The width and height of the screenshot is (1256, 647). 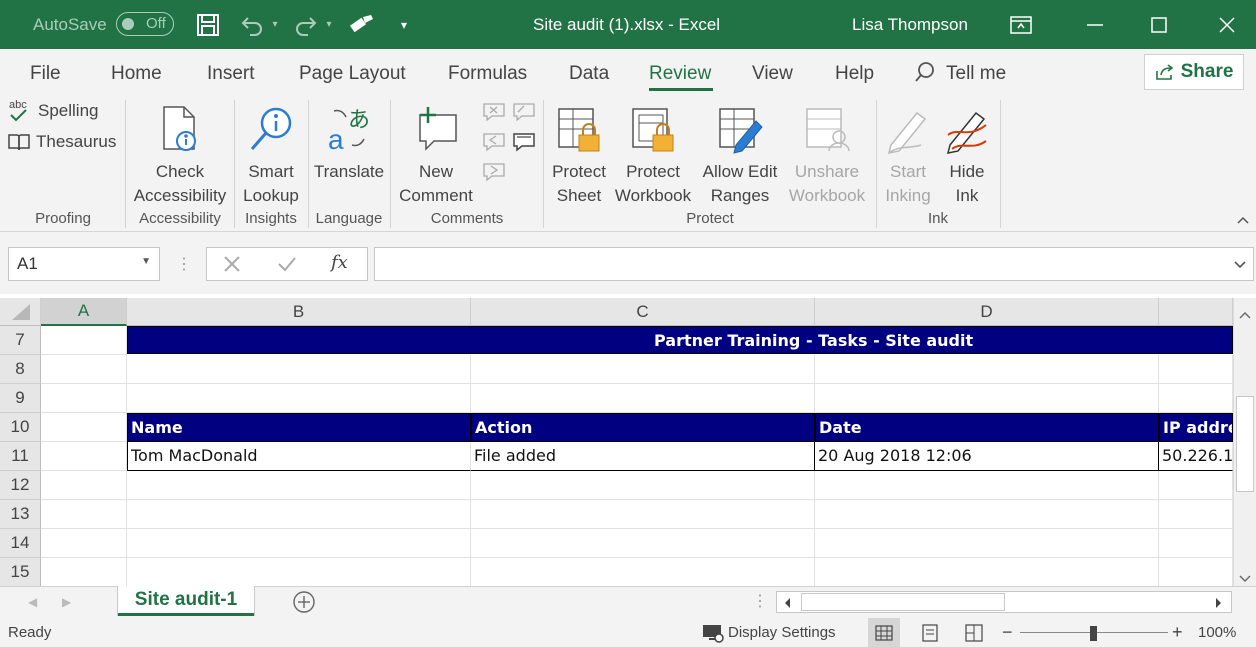 What do you see at coordinates (20, 398) in the screenshot?
I see `row-header: 9` at bounding box center [20, 398].